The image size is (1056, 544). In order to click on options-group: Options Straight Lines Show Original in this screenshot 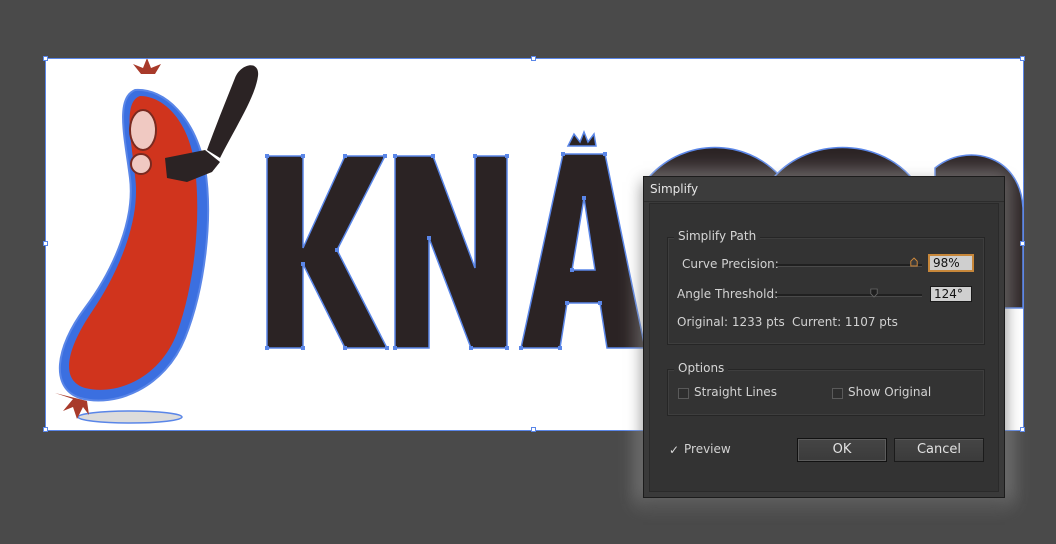, I will do `click(826, 388)`.